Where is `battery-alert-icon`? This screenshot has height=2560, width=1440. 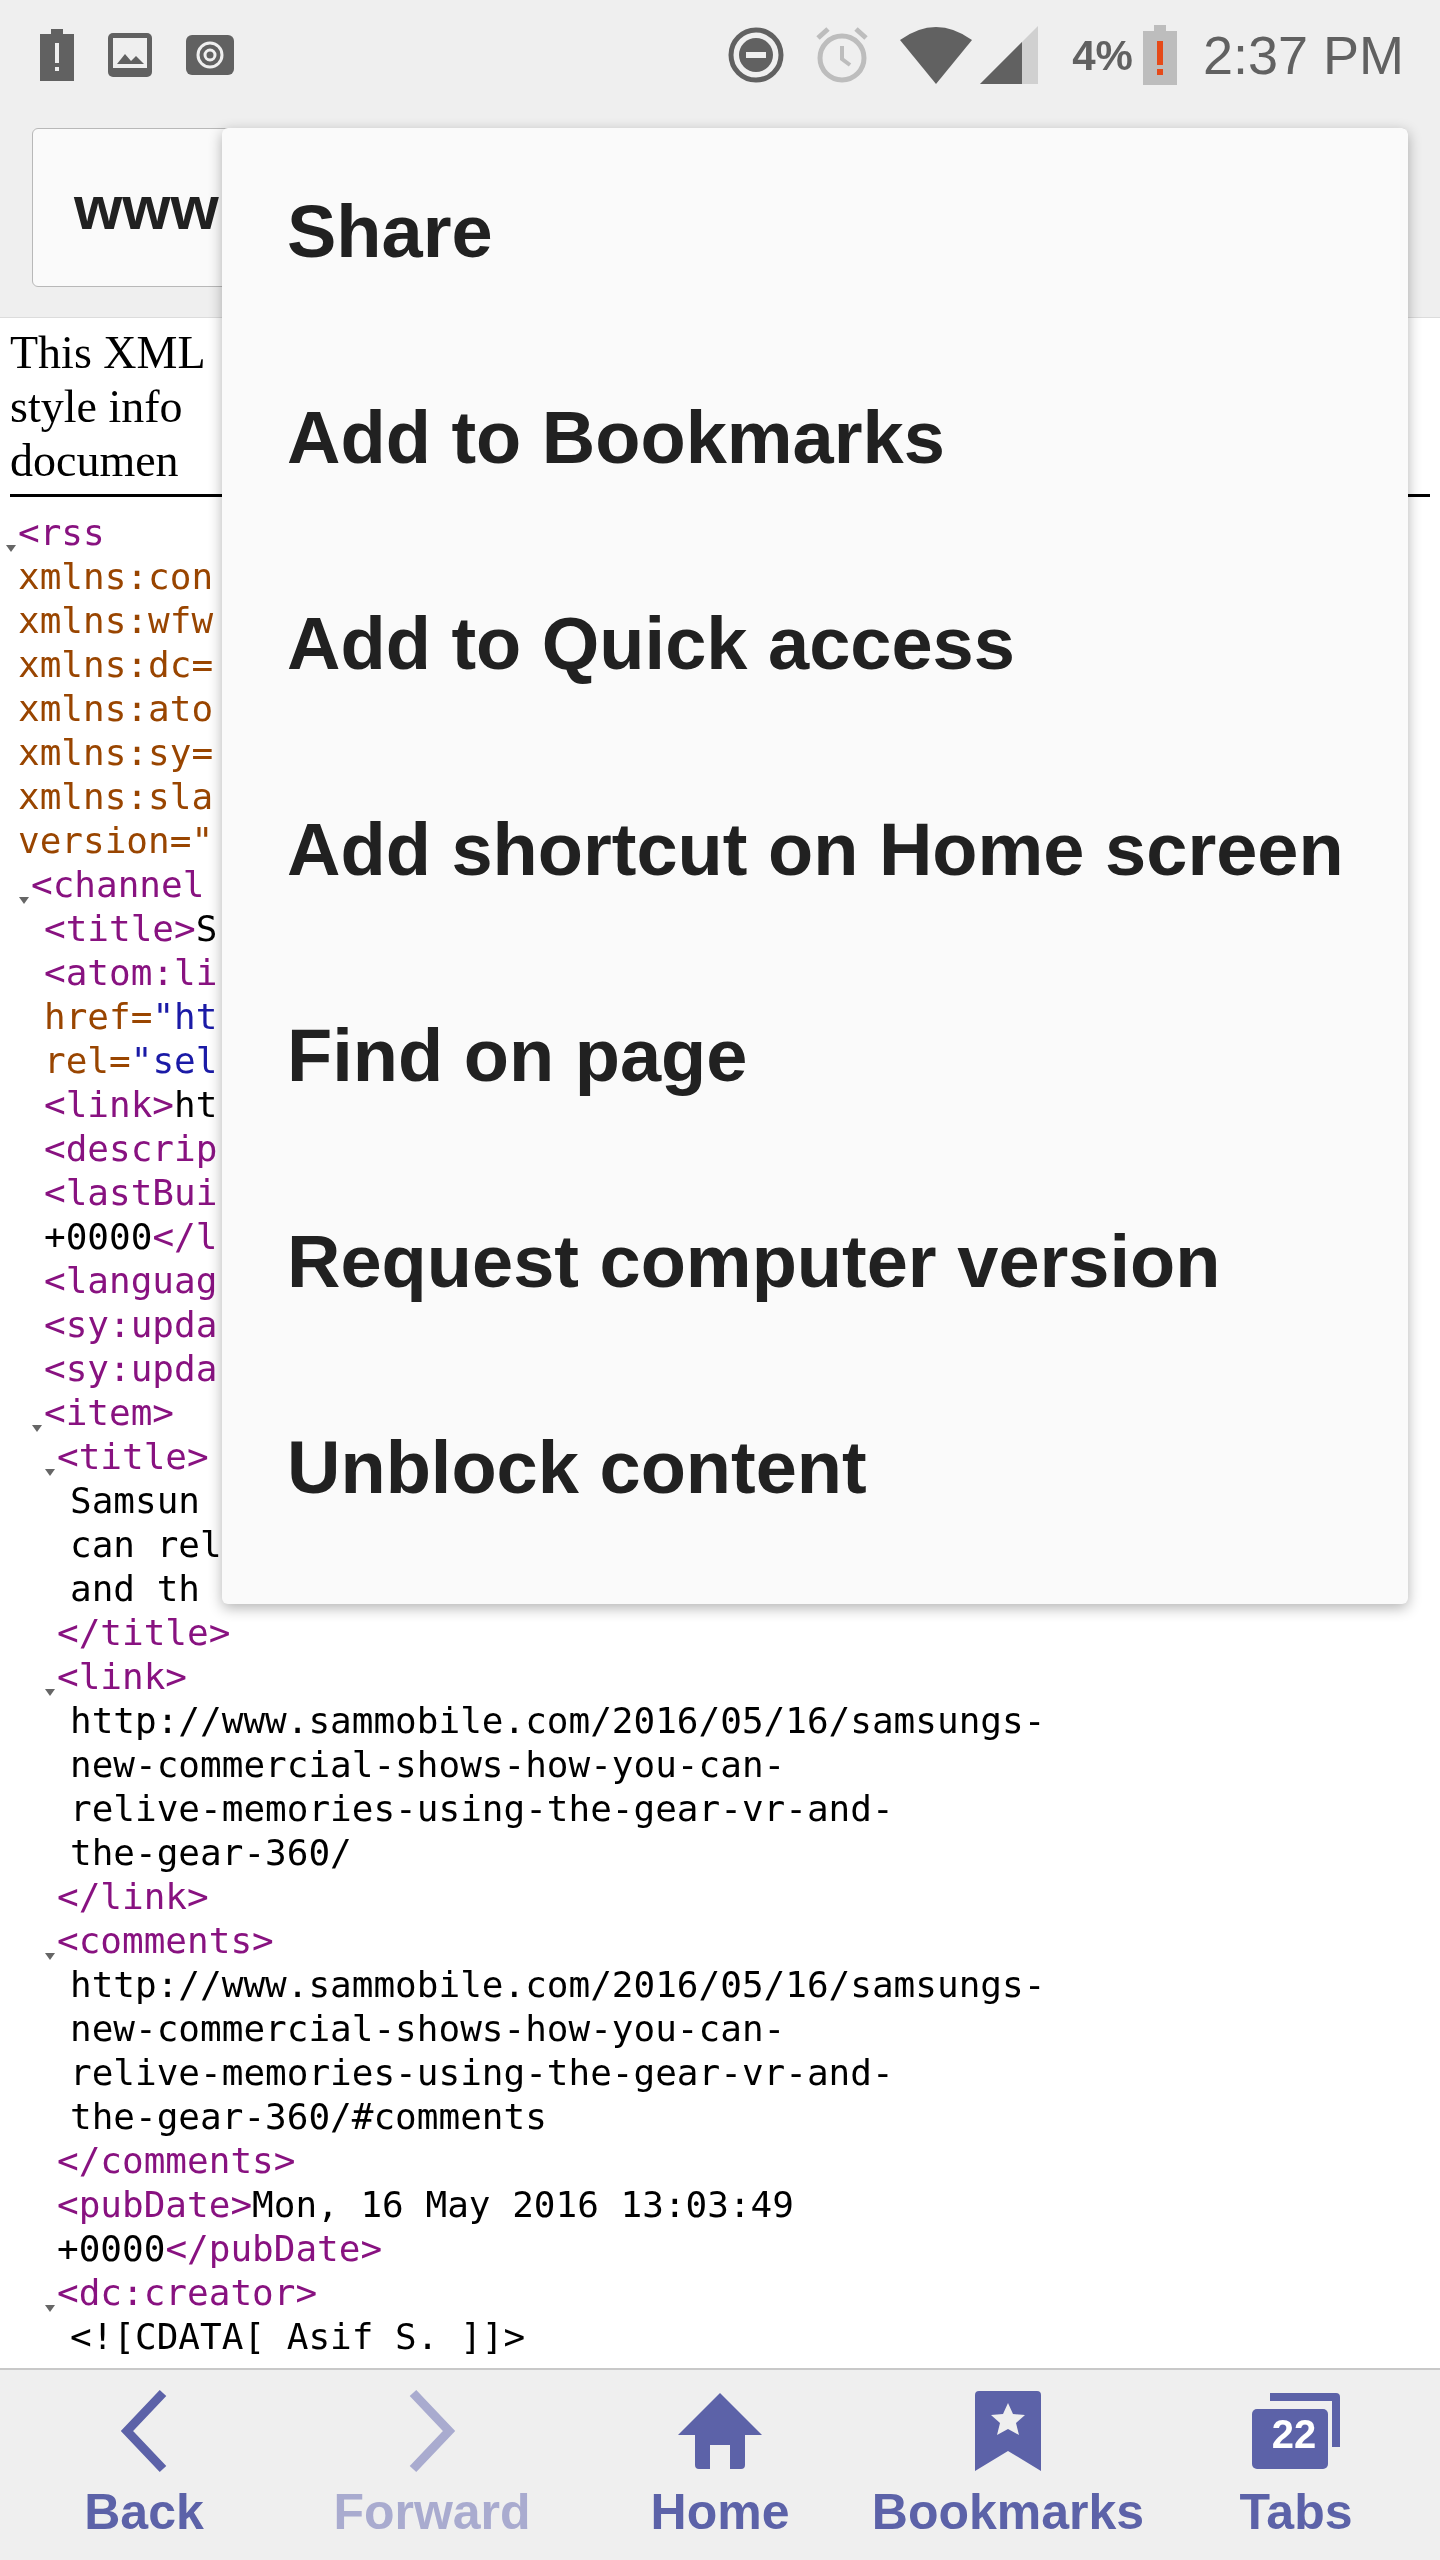 battery-alert-icon is located at coordinates (57, 55).